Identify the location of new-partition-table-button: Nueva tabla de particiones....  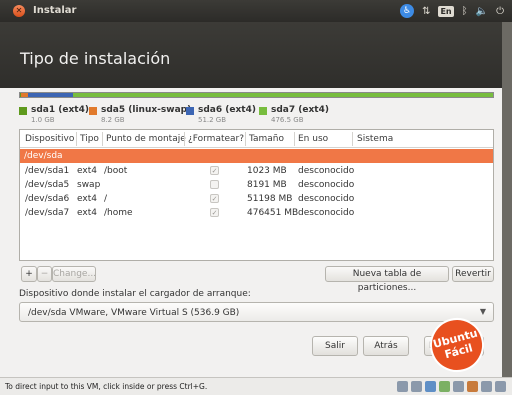
(387, 279).